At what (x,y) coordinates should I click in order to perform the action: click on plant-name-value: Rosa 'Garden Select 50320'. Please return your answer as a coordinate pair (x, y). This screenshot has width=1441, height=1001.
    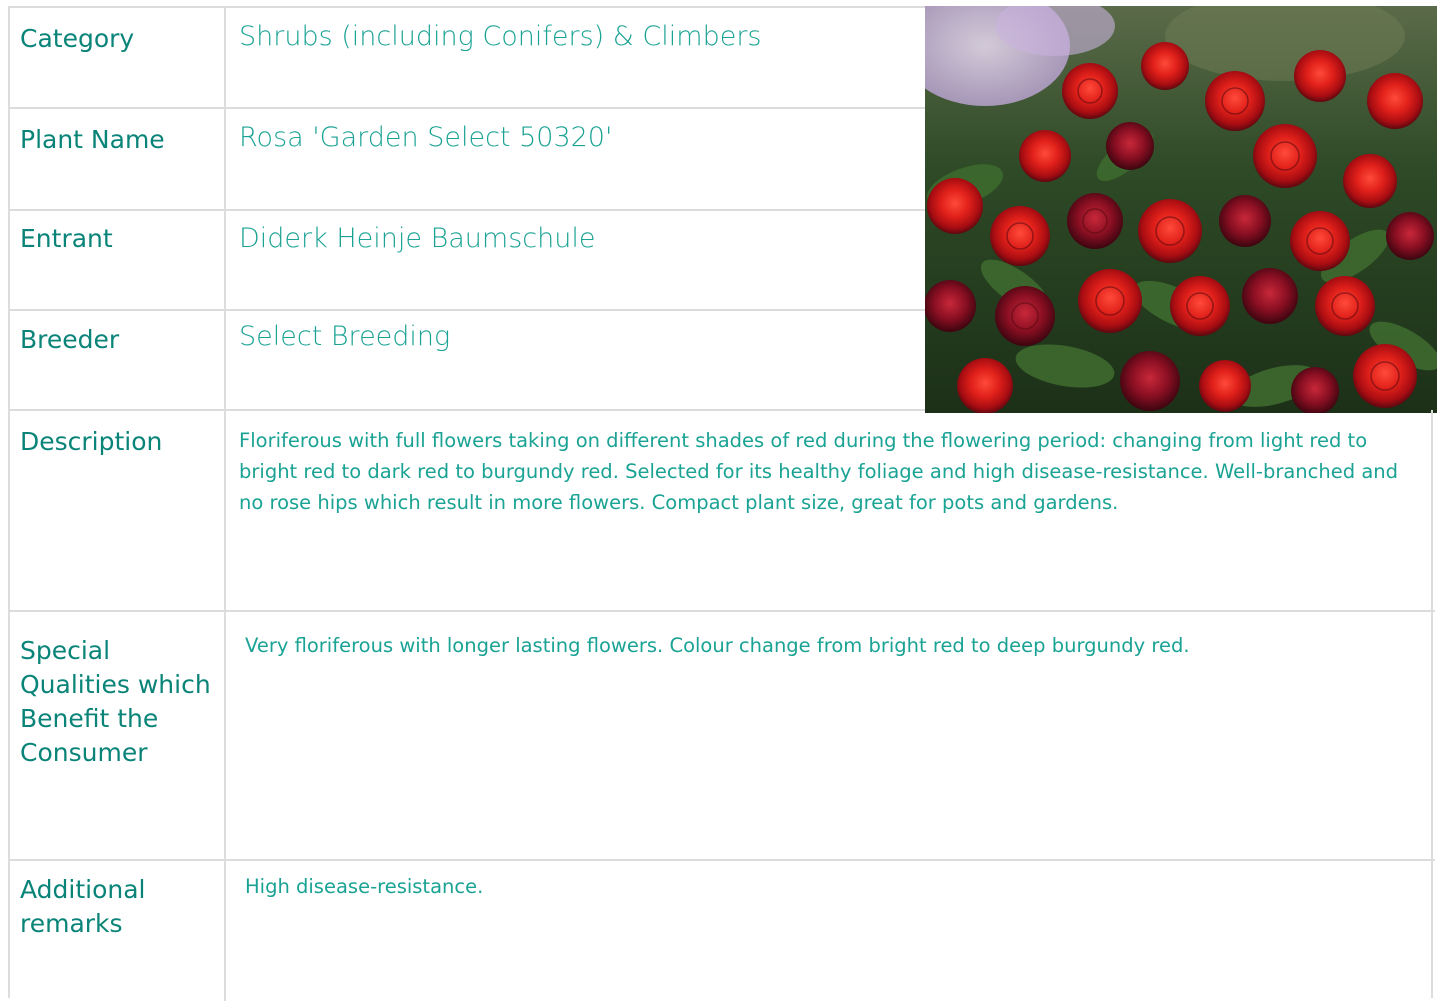
    Looking at the image, I should click on (426, 137).